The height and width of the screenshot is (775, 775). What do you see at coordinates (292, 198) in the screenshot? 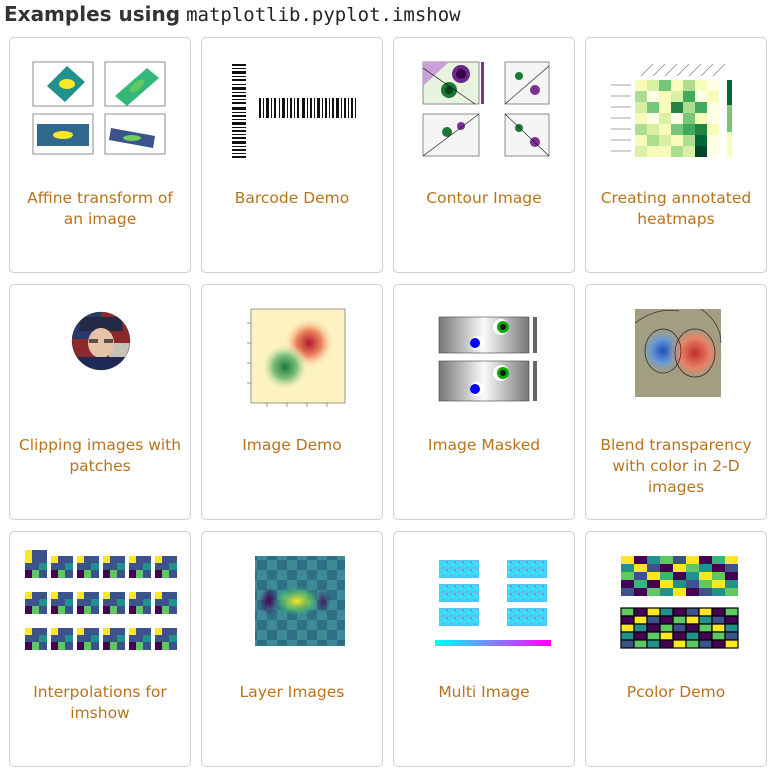
I see `barcode-demo-title: Barcode Demo` at bounding box center [292, 198].